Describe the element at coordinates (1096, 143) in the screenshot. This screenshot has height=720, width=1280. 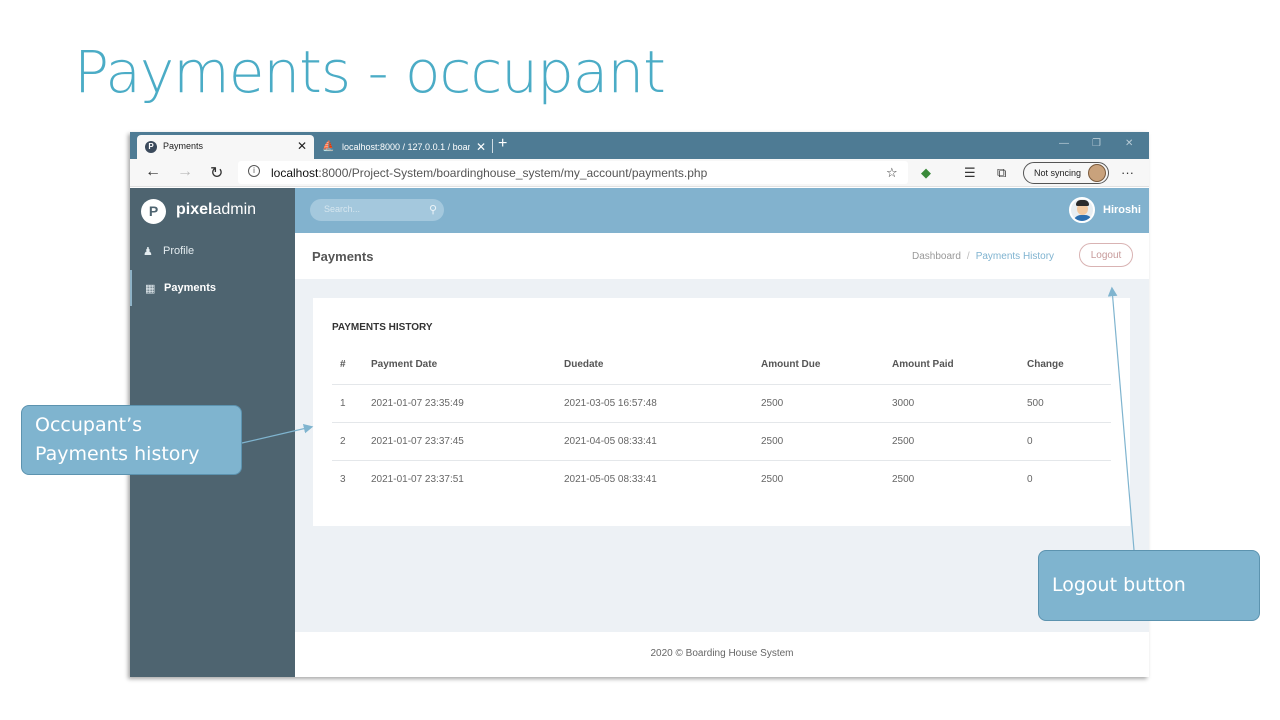
I see `restore-icon: ❐` at that location.